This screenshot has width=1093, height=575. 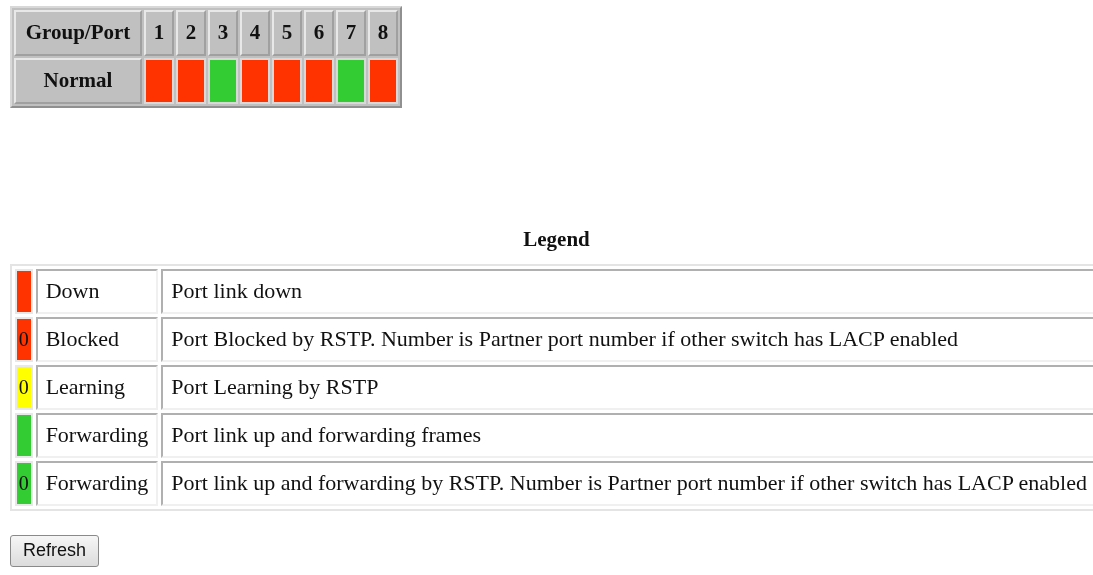 I want to click on port-number: 6, so click(x=319, y=33).